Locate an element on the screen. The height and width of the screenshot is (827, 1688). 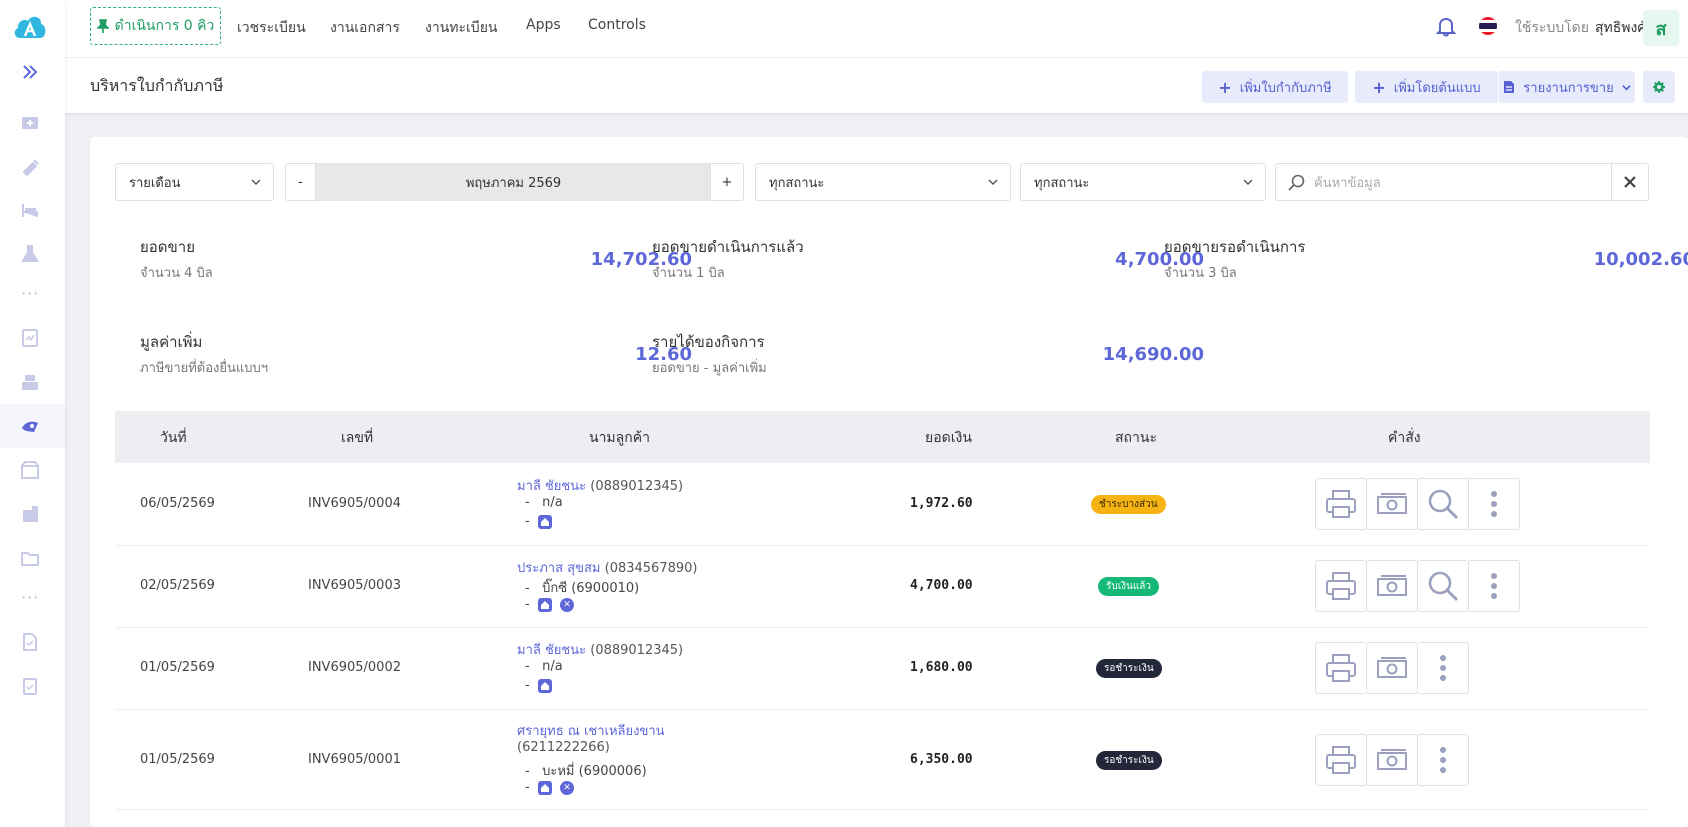
prev-month-button: - is located at coordinates (300, 182).